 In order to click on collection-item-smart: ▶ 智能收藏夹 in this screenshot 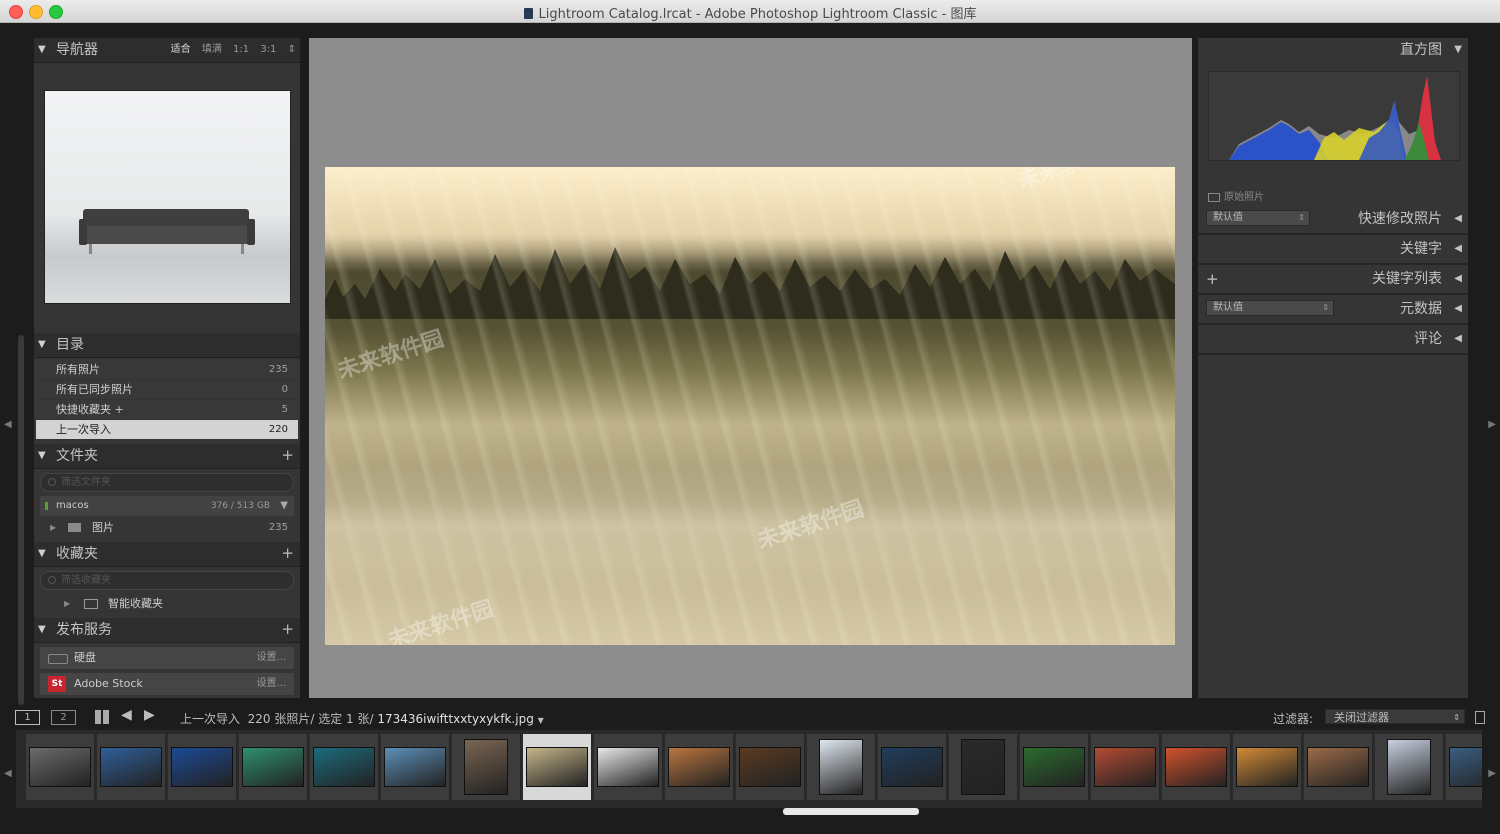, I will do `click(167, 604)`.